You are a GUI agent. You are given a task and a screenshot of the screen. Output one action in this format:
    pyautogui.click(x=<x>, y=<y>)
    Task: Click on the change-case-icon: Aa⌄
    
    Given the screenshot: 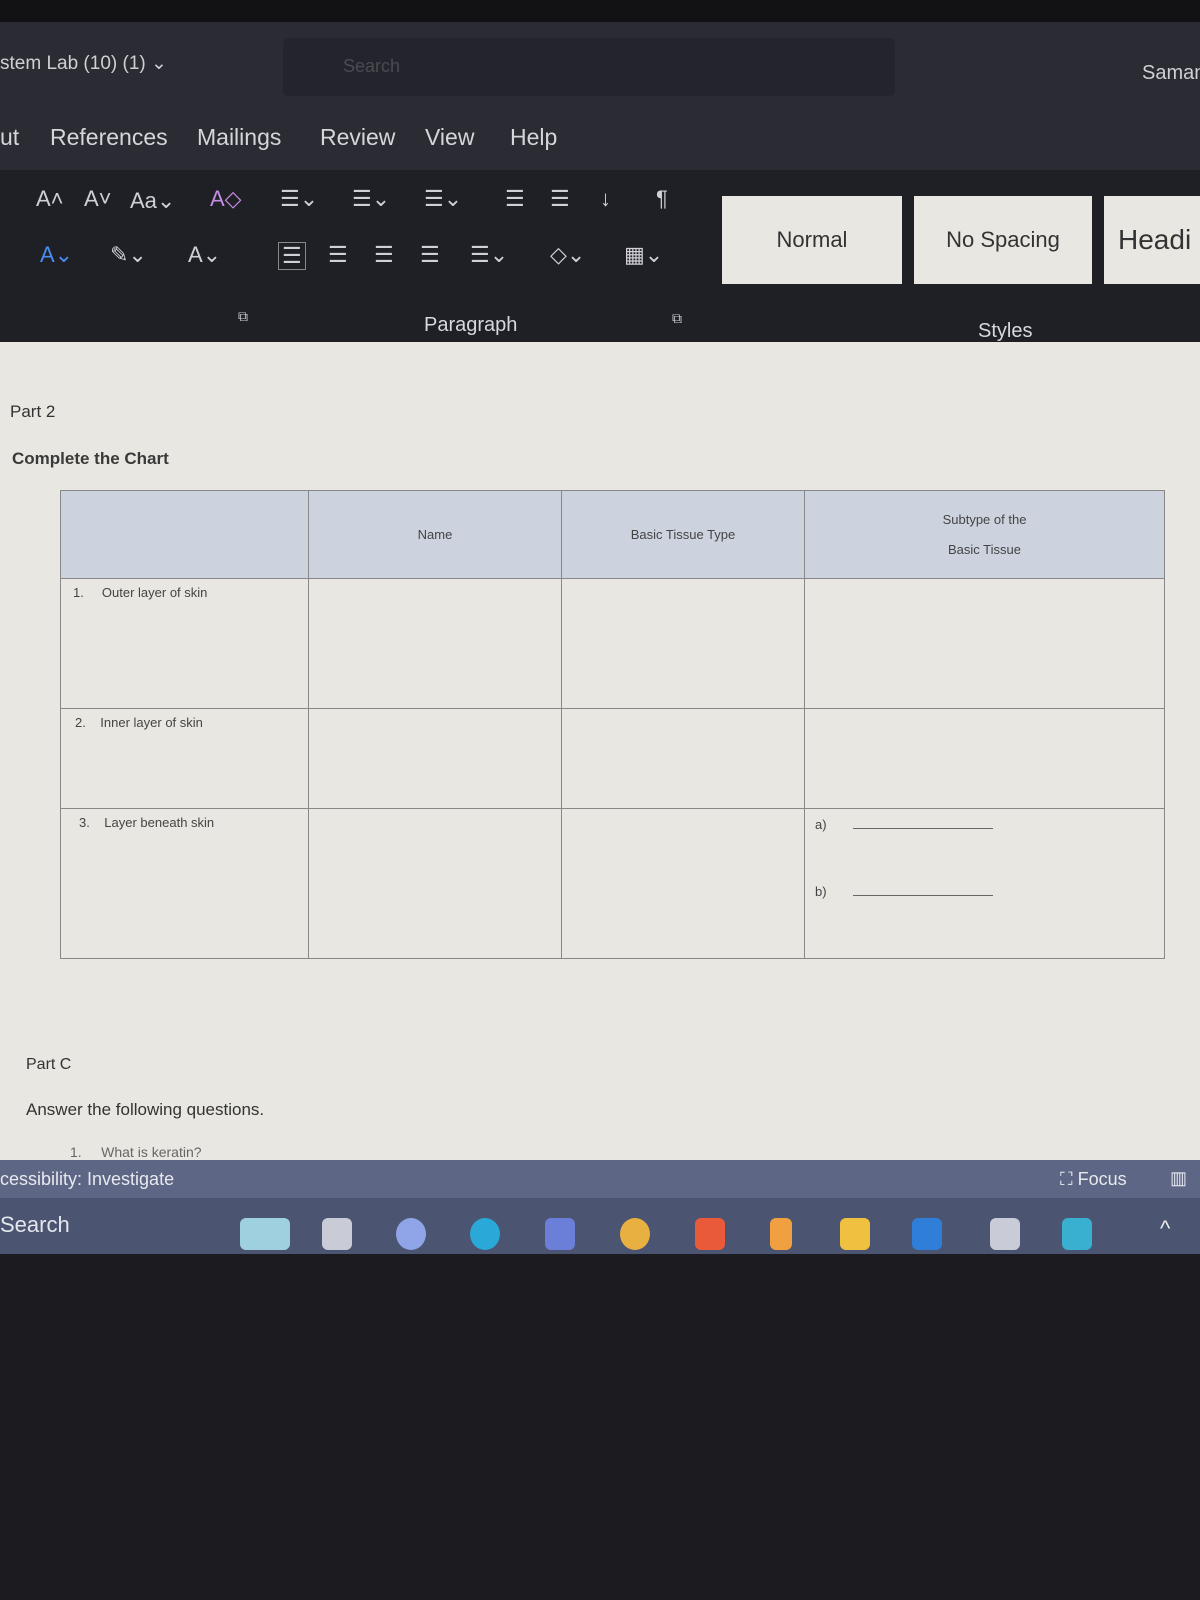 What is the action you would take?
    pyautogui.click(x=152, y=201)
    